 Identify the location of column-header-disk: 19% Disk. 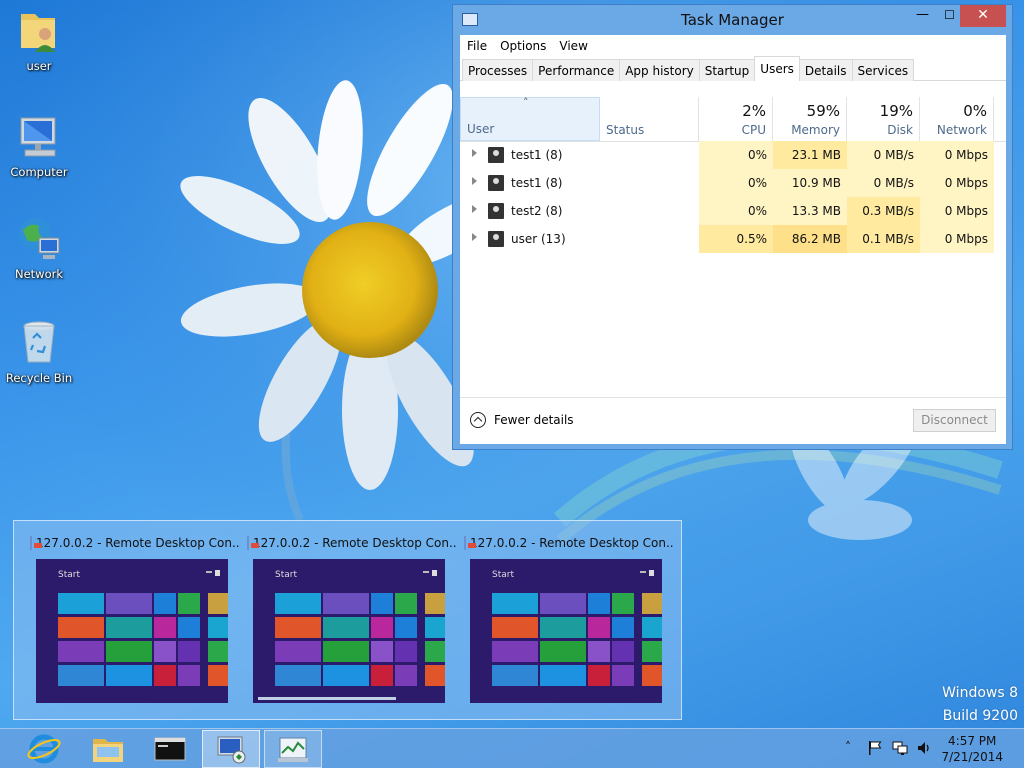
(883, 119).